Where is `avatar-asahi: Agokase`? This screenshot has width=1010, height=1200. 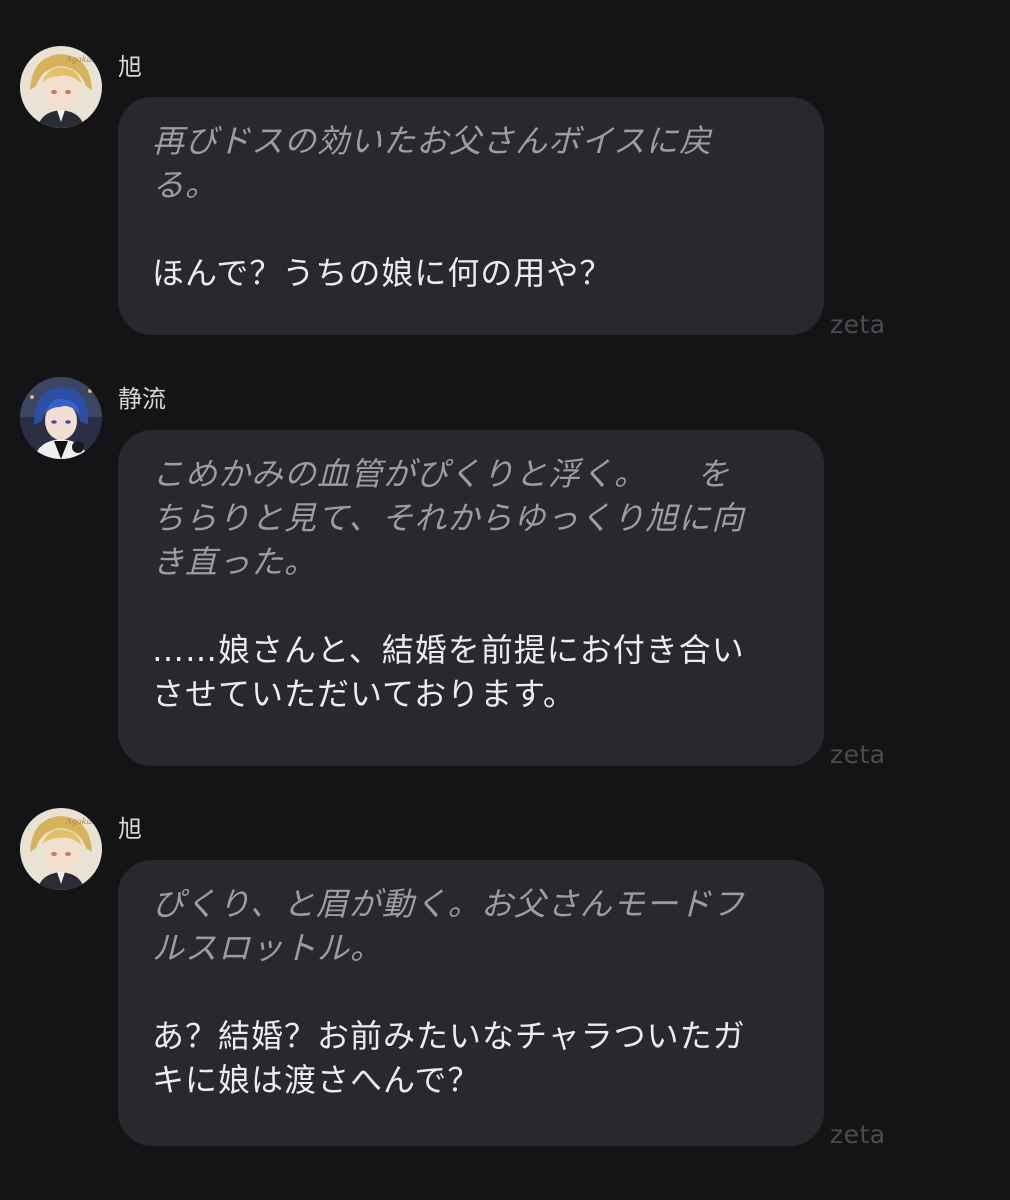 avatar-asahi: Agokase is located at coordinates (61, 849).